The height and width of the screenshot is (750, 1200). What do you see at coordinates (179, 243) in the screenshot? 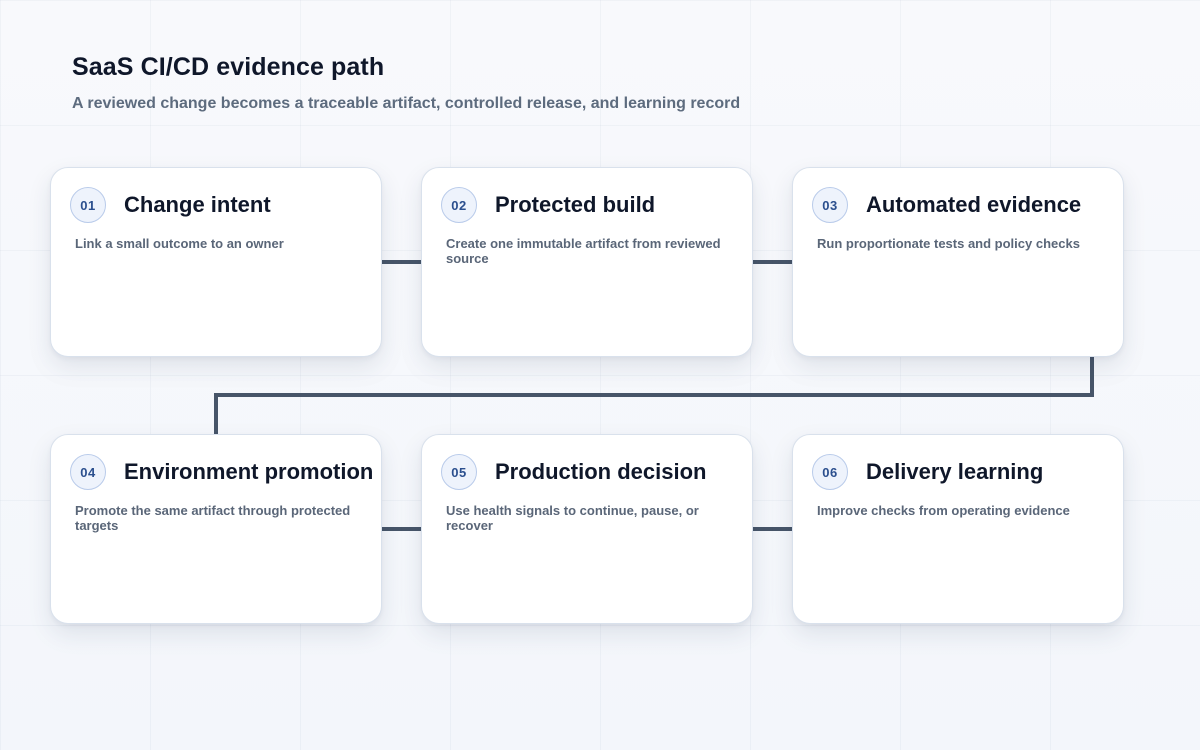
I see `step-description: Link a small outcome to an owner` at bounding box center [179, 243].